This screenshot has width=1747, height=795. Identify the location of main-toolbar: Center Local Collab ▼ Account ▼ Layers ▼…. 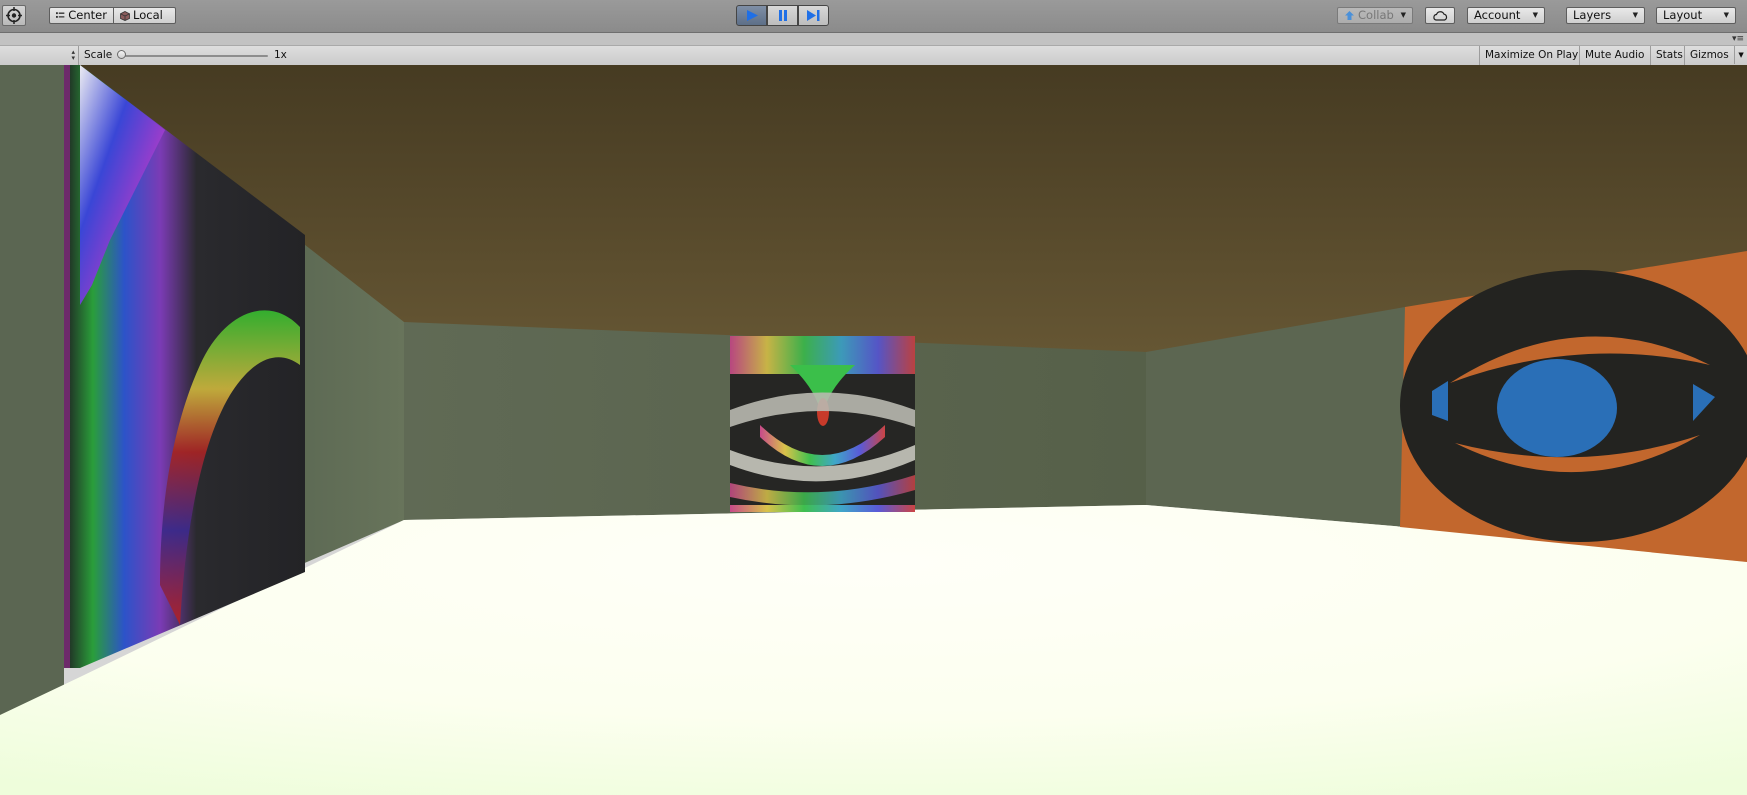
(873, 16).